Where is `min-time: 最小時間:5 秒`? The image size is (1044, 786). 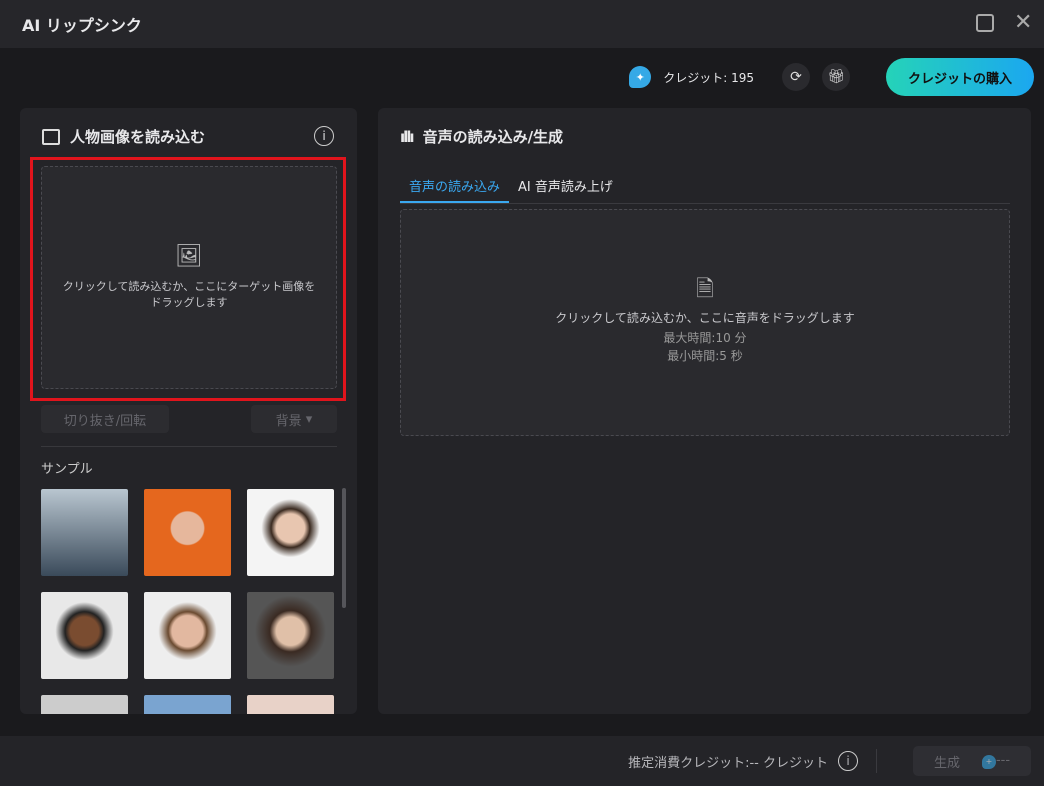
min-time: 最小時間:5 秒 is located at coordinates (705, 355).